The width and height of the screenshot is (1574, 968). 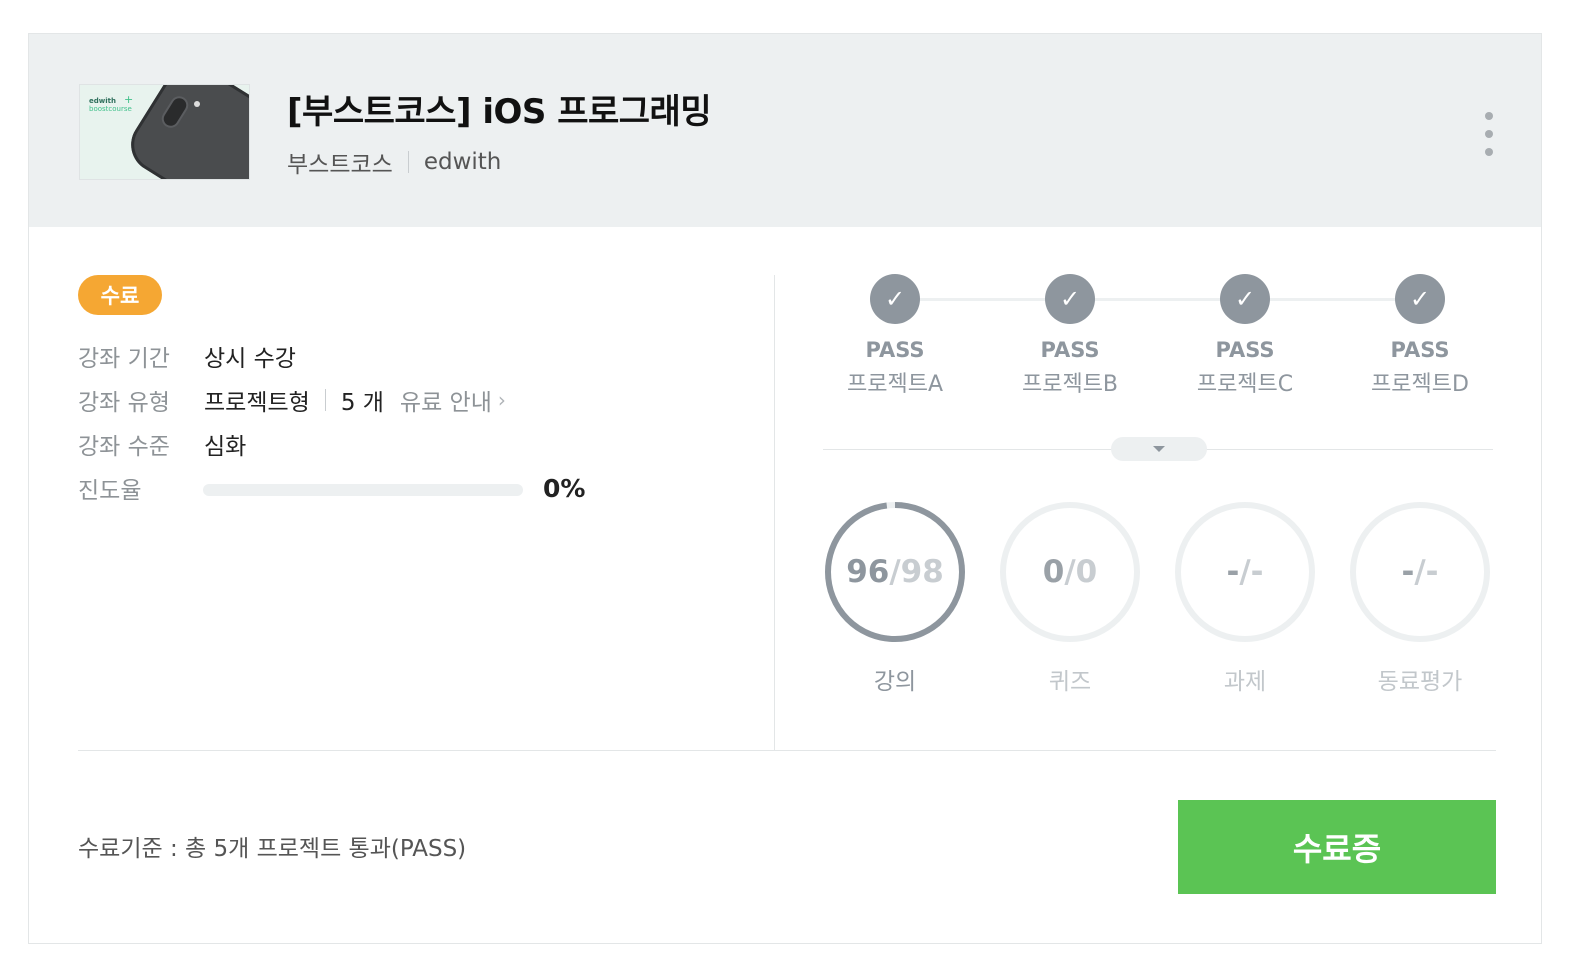 I want to click on progress-bar, so click(x=363, y=490).